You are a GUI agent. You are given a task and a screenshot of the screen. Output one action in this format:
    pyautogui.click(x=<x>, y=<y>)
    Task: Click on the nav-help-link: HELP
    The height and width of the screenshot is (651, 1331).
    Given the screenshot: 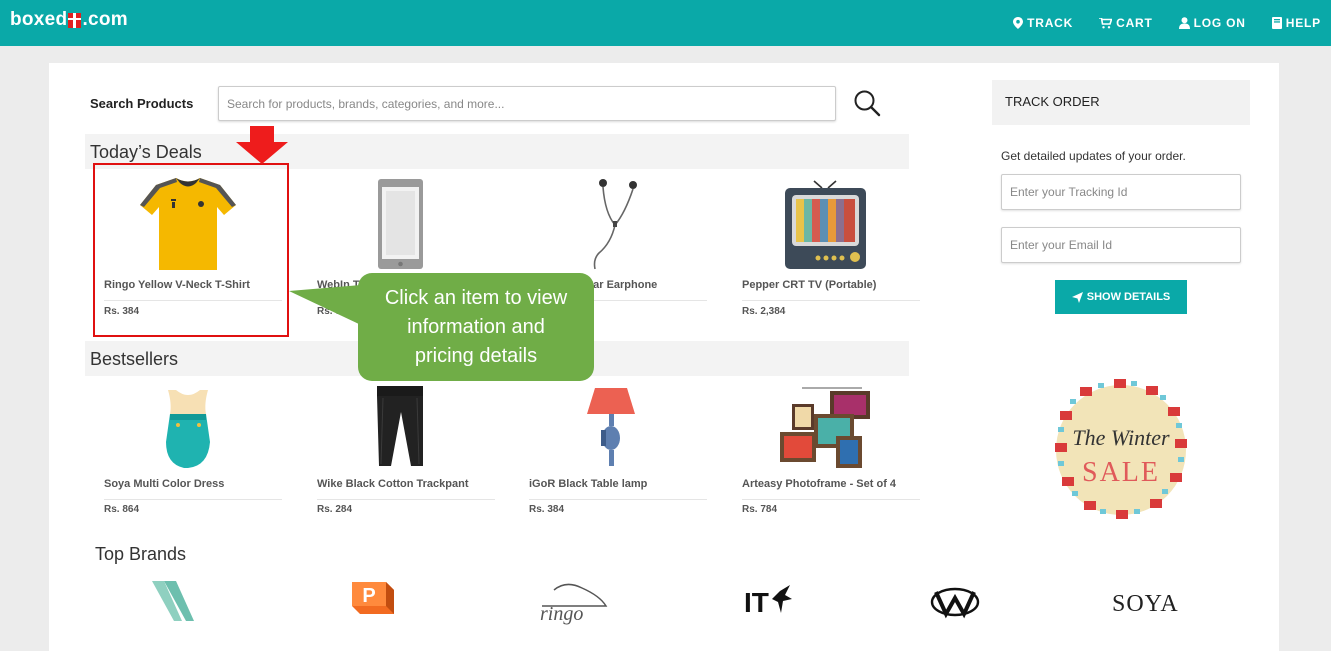 What is the action you would take?
    pyautogui.click(x=1296, y=23)
    